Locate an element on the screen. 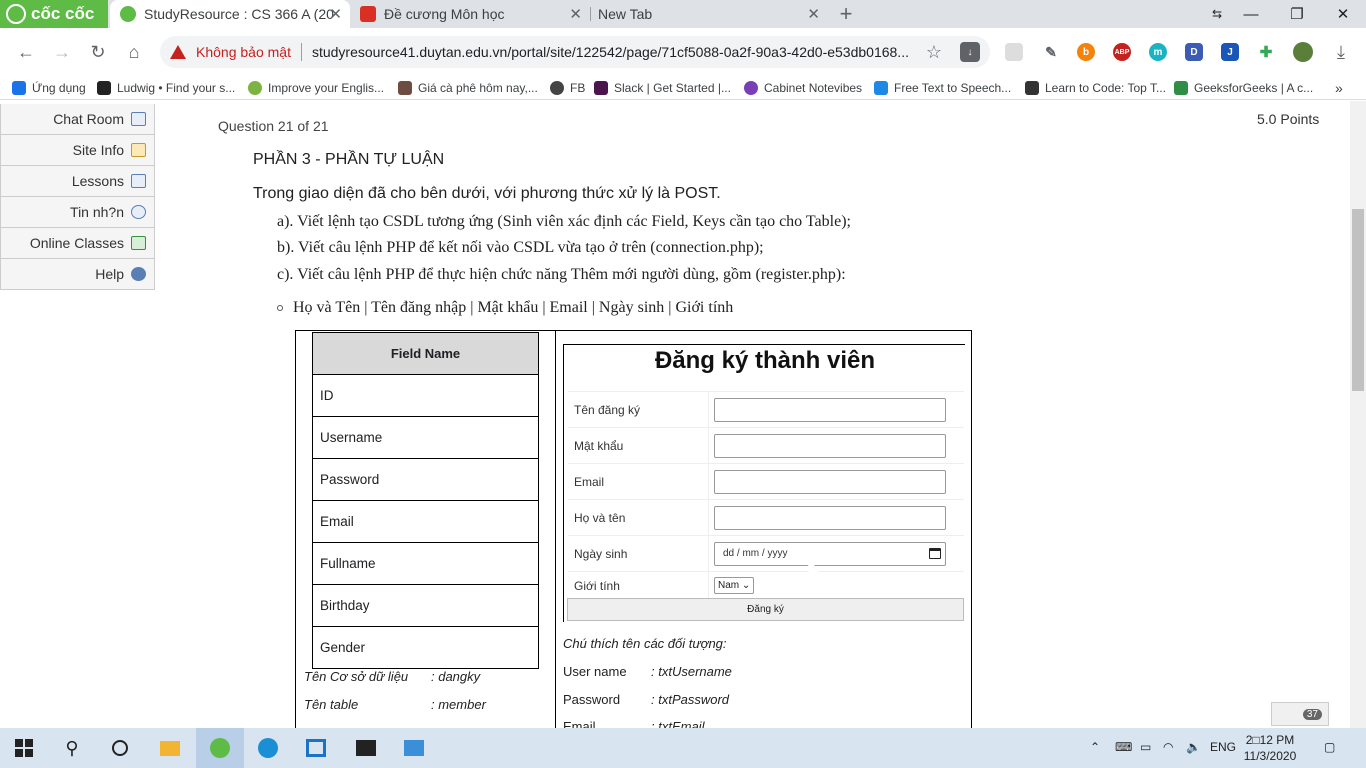  browser-logo: cốc cốc is located at coordinates (54, 14).